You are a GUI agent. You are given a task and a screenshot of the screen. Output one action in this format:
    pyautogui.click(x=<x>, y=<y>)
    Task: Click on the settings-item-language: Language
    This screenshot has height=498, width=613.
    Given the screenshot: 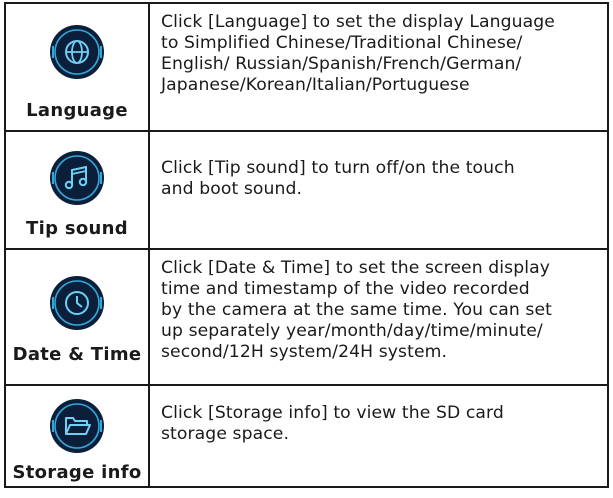 What is the action you would take?
    pyautogui.click(x=78, y=67)
    